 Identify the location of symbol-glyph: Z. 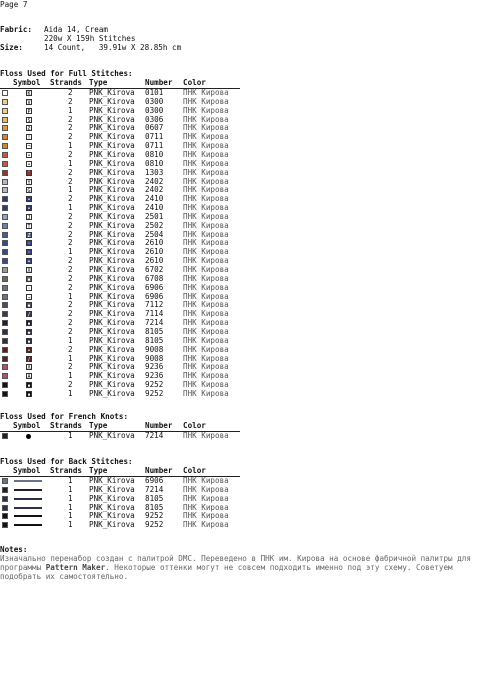
(29, 235).